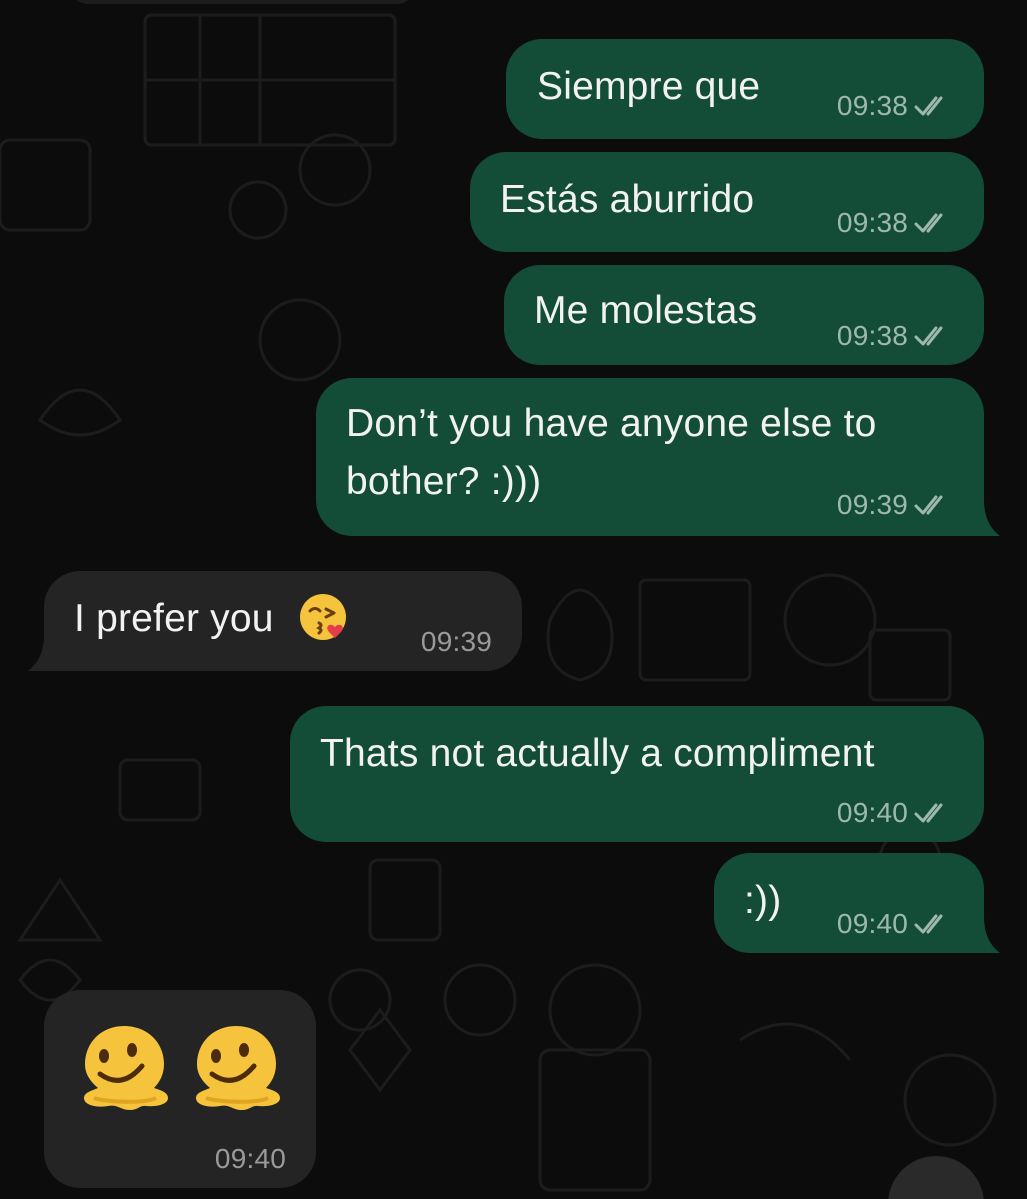  I want to click on message-bubble-outgoing: Me molestas 09:38, so click(744, 315).